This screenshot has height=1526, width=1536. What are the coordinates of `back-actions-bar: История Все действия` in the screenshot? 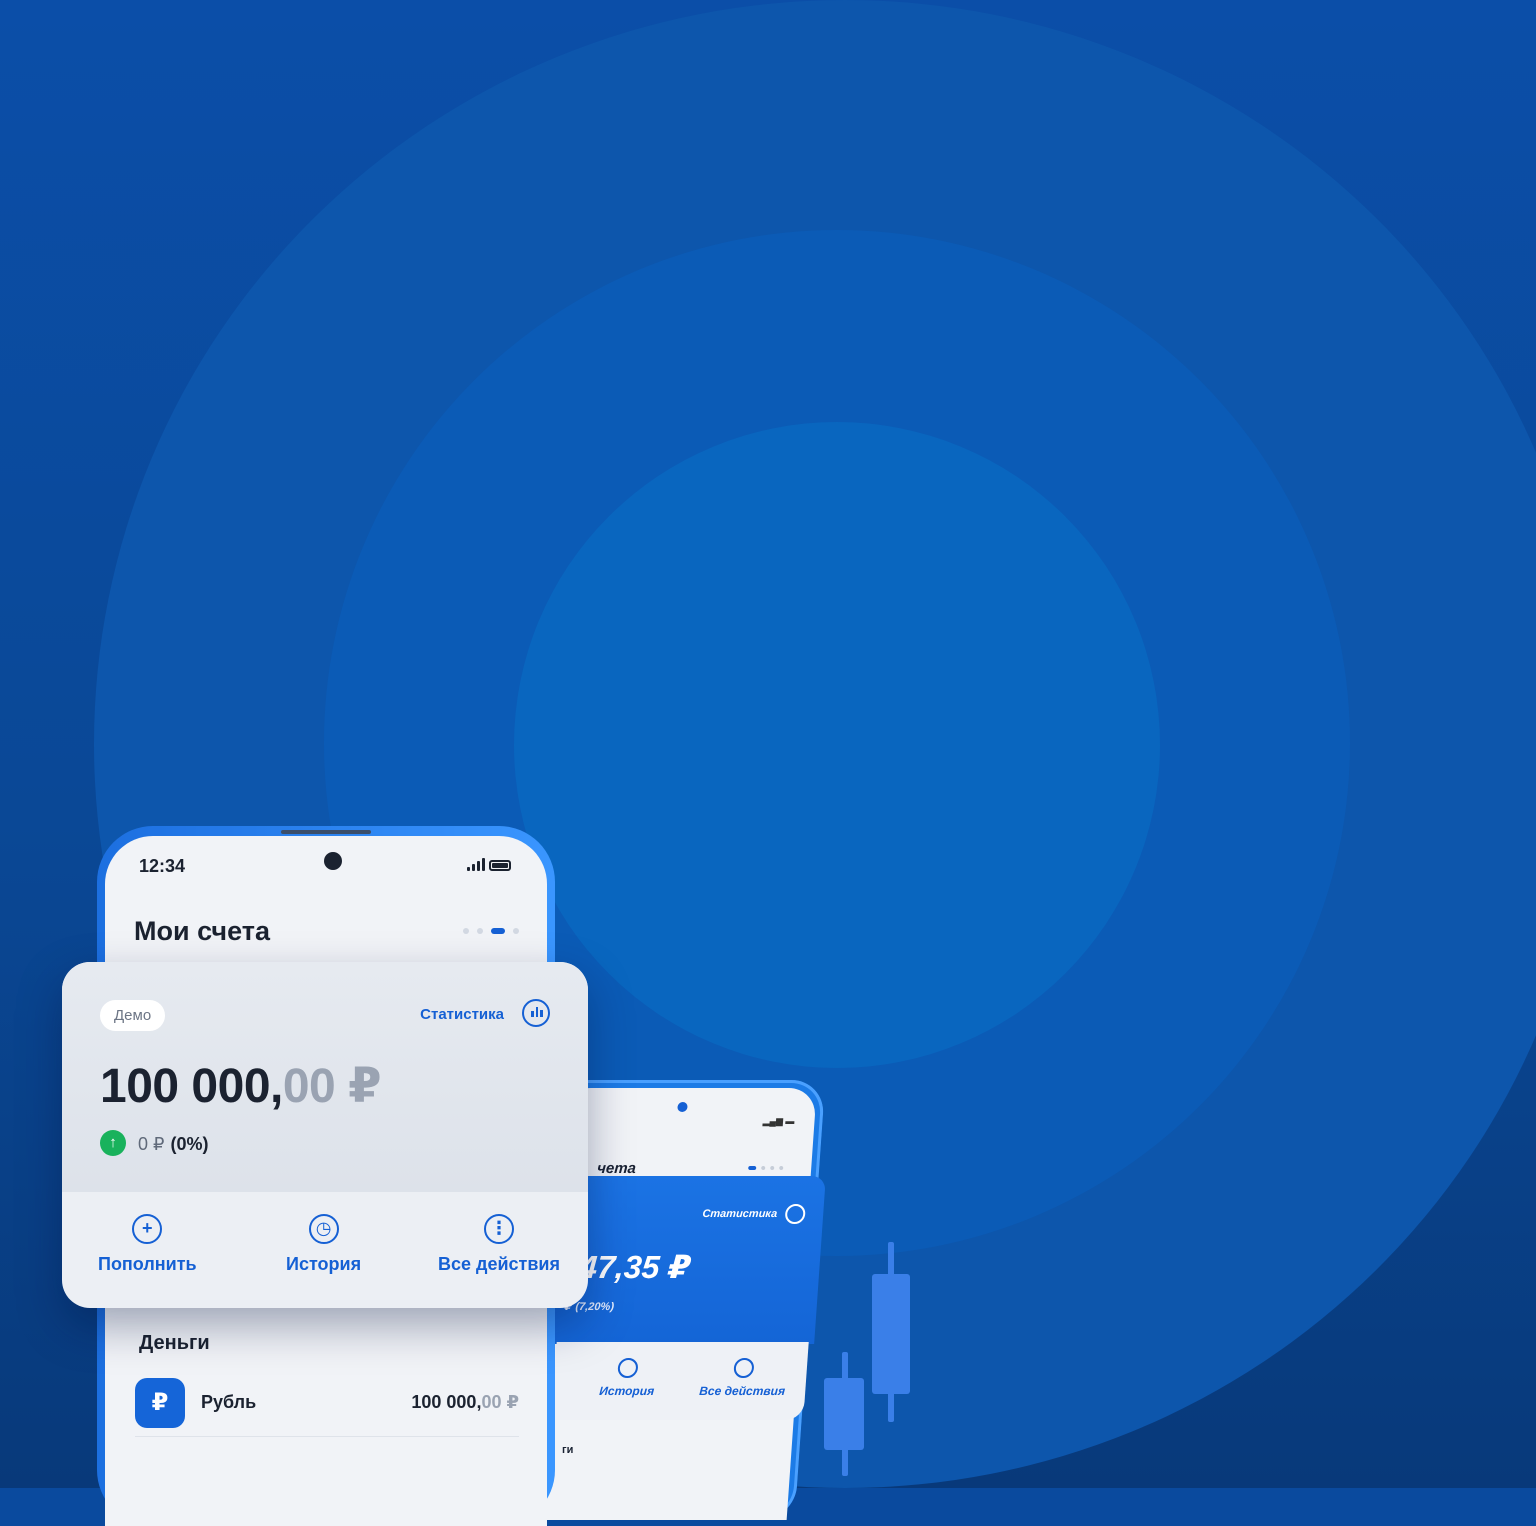 It's located at (680, 1381).